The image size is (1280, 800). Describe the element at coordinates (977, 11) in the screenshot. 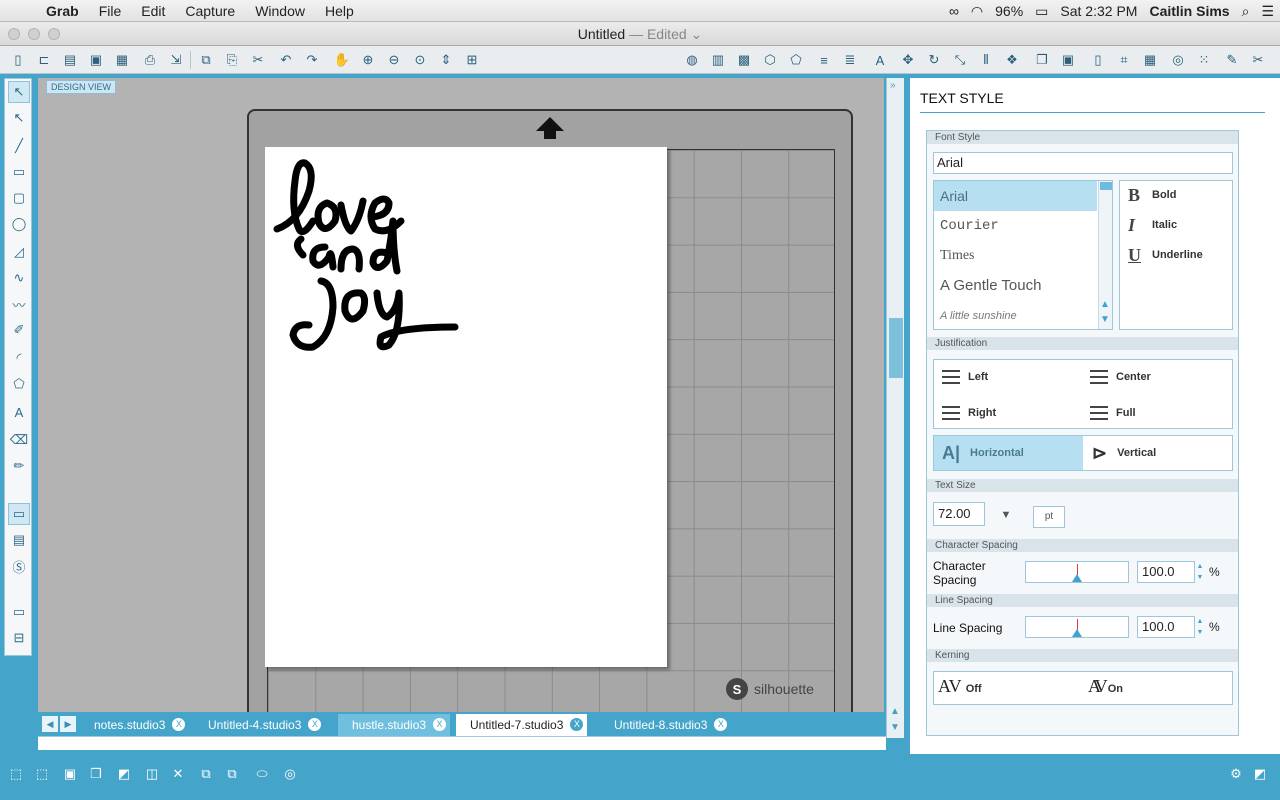

I see `wifi-icon: ◠` at that location.